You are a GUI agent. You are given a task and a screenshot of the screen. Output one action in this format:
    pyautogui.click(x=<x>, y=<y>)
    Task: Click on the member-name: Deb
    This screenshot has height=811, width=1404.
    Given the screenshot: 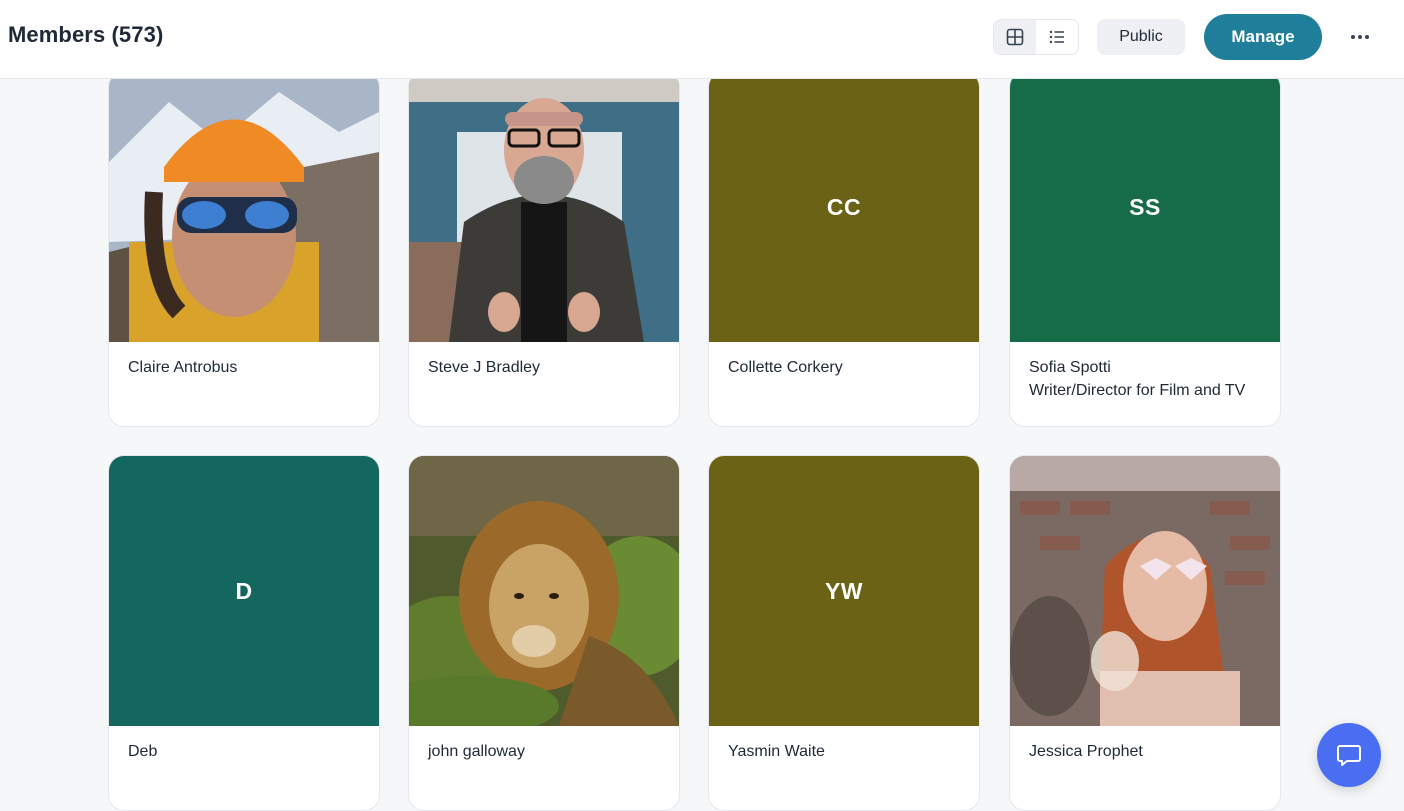 What is the action you would take?
    pyautogui.click(x=143, y=751)
    